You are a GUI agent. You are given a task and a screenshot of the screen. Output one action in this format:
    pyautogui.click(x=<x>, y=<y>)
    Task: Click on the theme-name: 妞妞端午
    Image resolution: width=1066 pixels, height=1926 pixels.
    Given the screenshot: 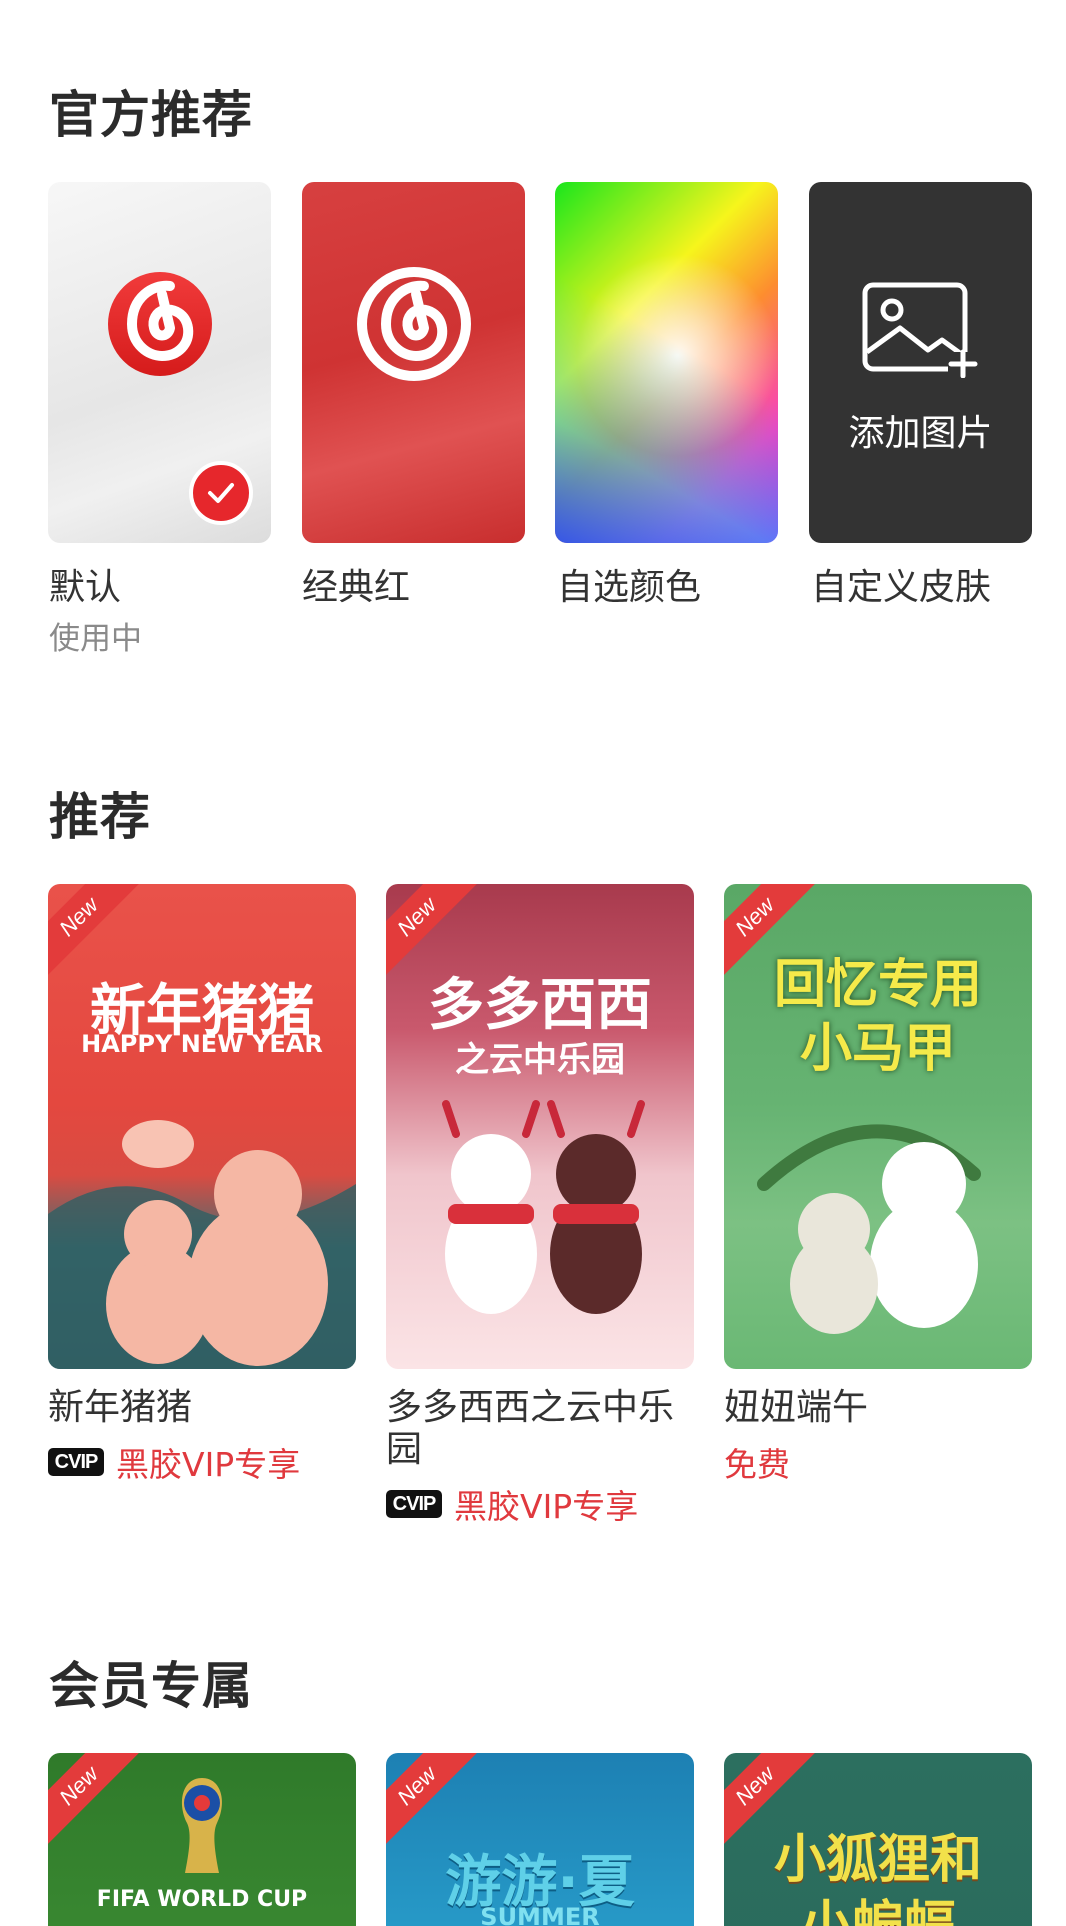 What is the action you would take?
    pyautogui.click(x=796, y=1407)
    